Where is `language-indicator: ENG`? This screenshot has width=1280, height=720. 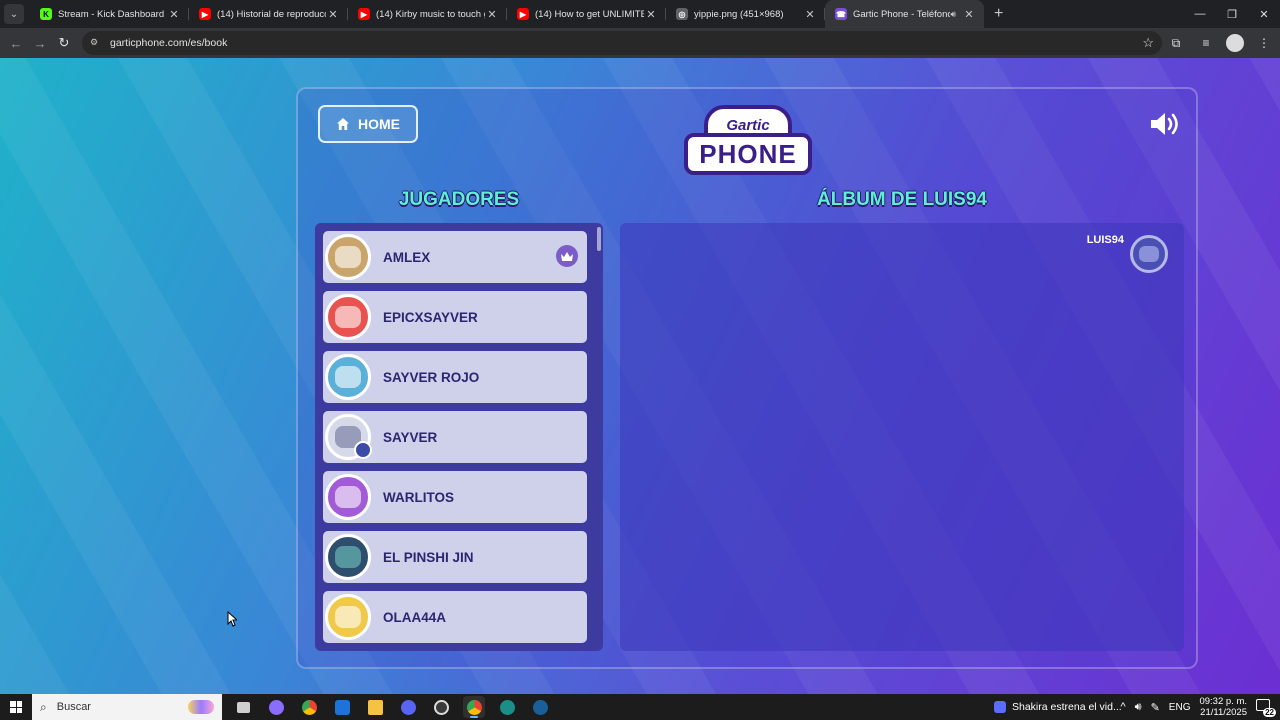
language-indicator: ENG is located at coordinates (1180, 707).